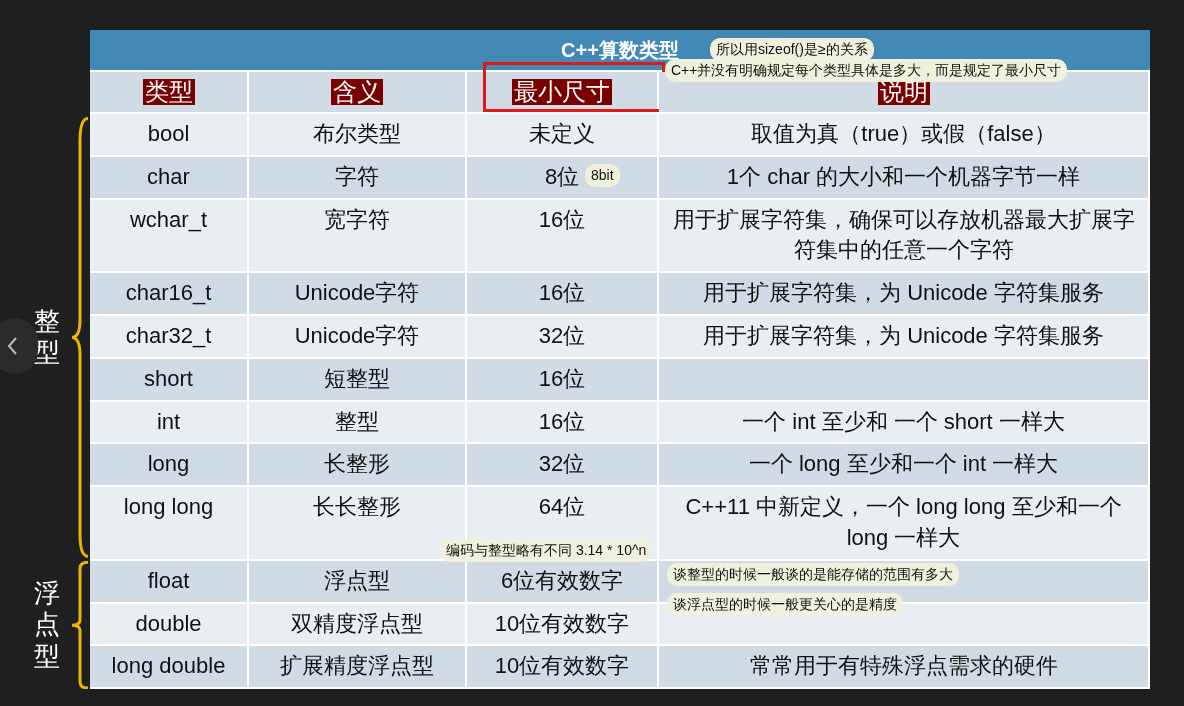 This screenshot has width=1184, height=706. Describe the element at coordinates (358, 178) in the screenshot. I see `table-cell: 字符` at that location.